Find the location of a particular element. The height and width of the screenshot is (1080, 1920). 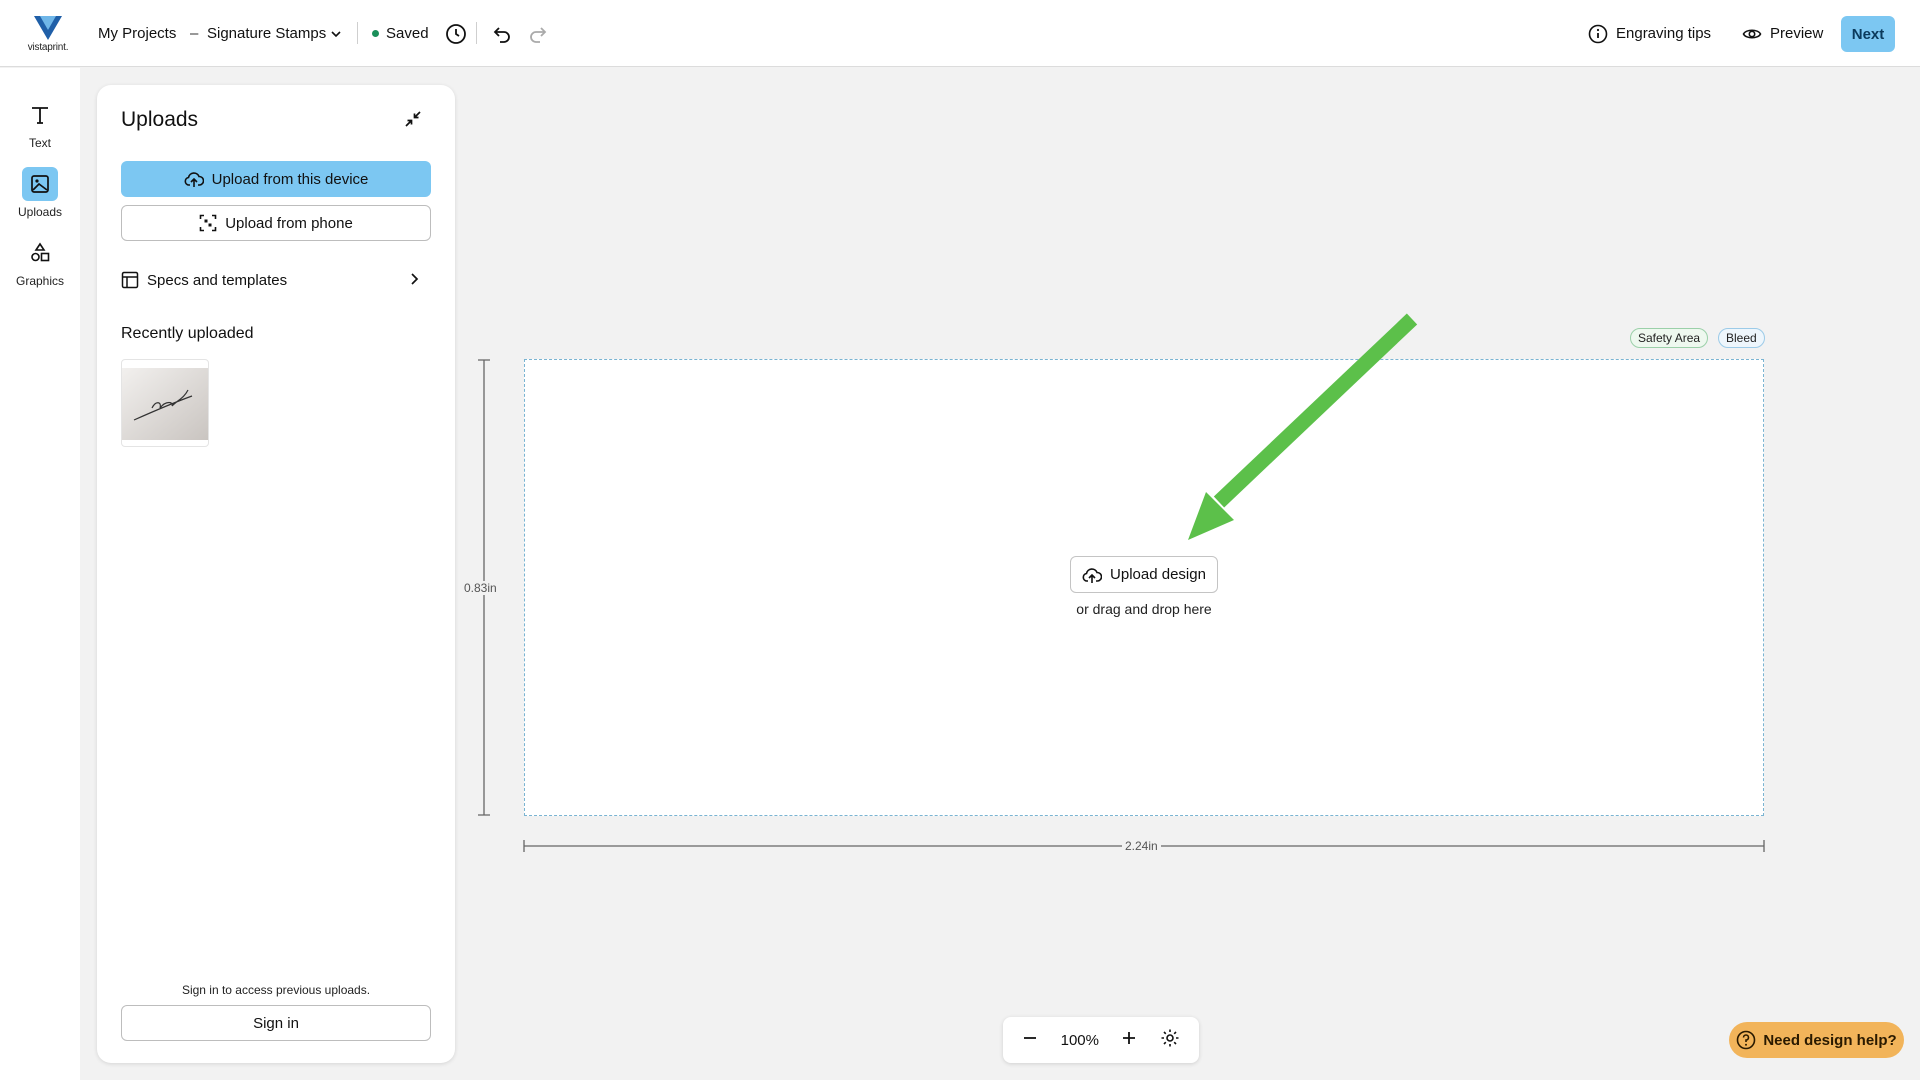

project-title: Signature Stamps is located at coordinates (267, 33).